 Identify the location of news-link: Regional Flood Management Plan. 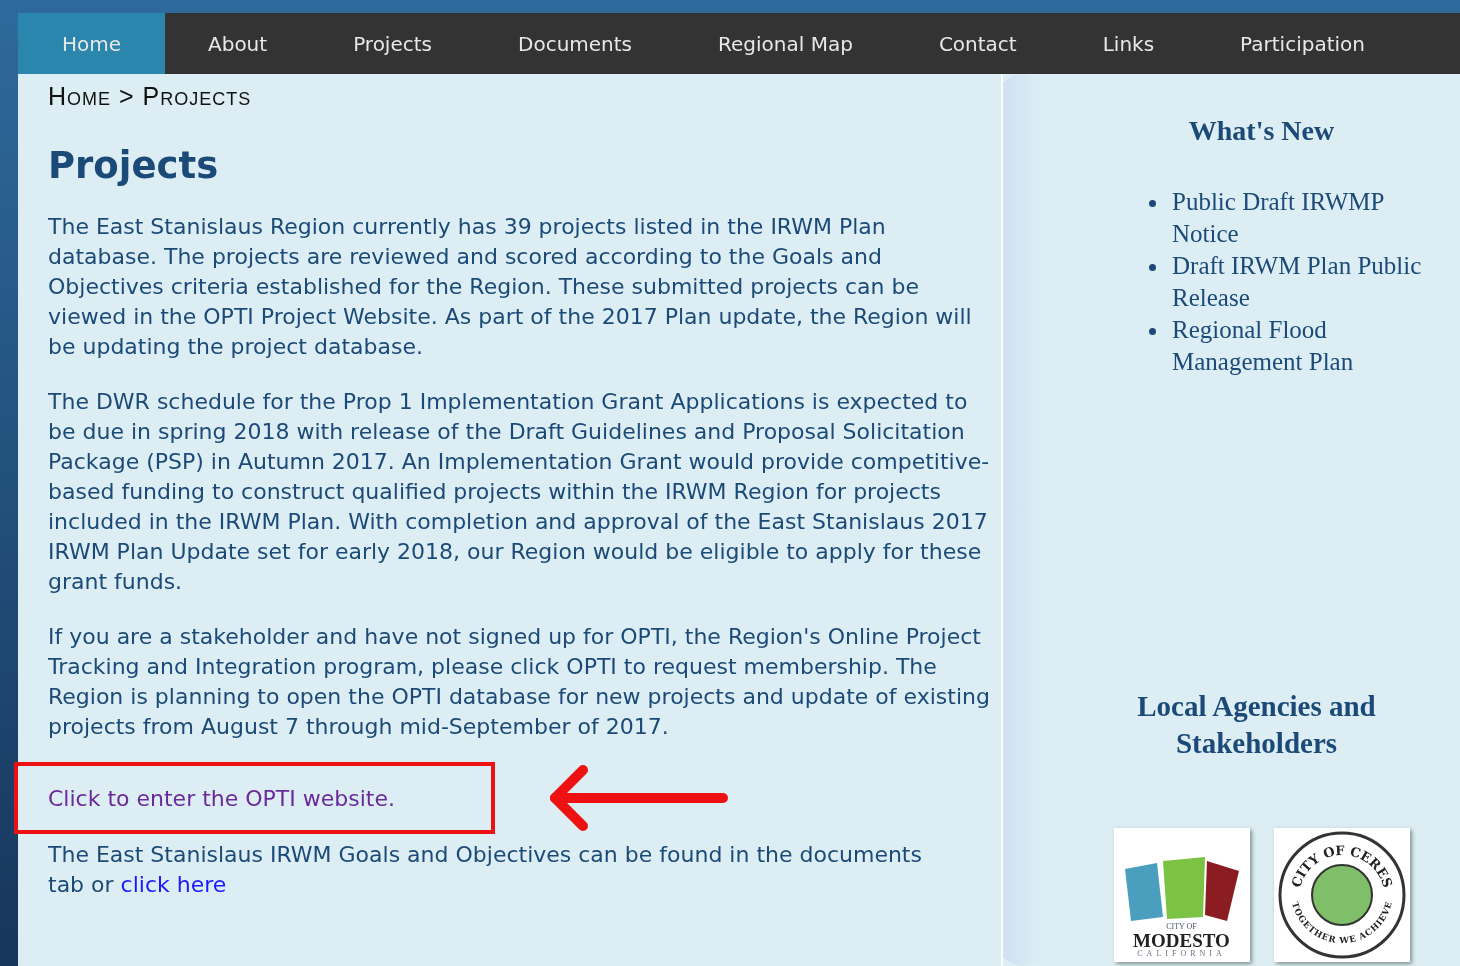
(1310, 346).